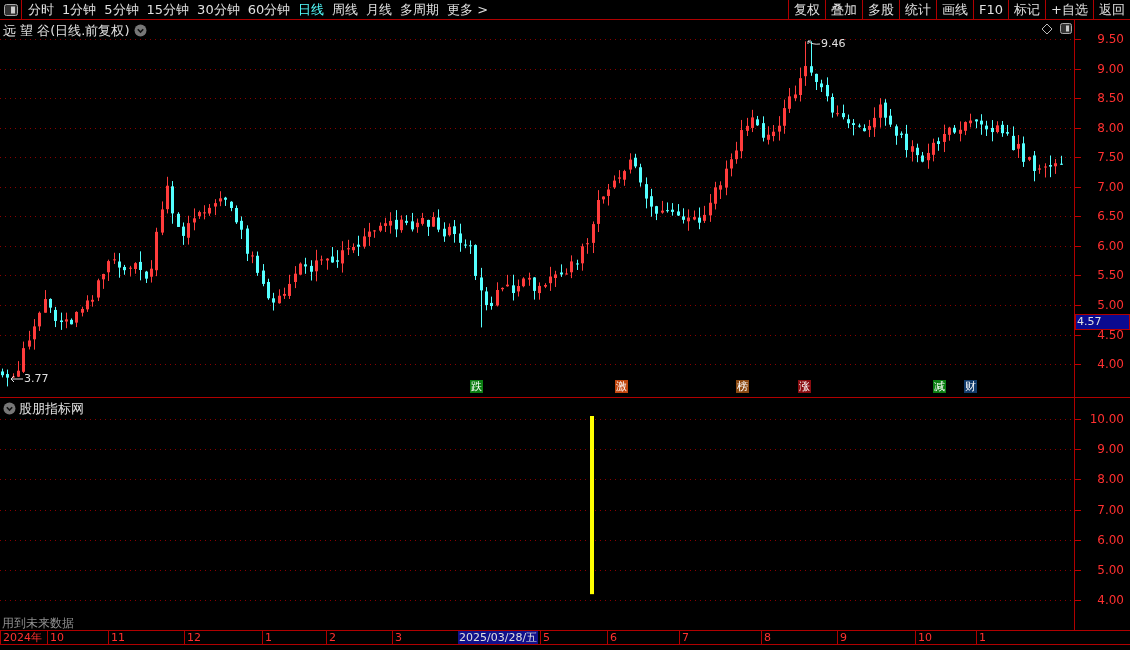 The height and width of the screenshot is (650, 1130). Describe the element at coordinates (1110, 98) in the screenshot. I see `axis-label: 8.50` at that location.